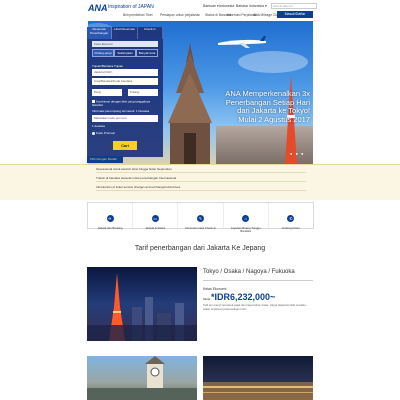  What do you see at coordinates (103, 53) in the screenshot?
I see `trip-roundtrip: Pulang-pergi` at bounding box center [103, 53].